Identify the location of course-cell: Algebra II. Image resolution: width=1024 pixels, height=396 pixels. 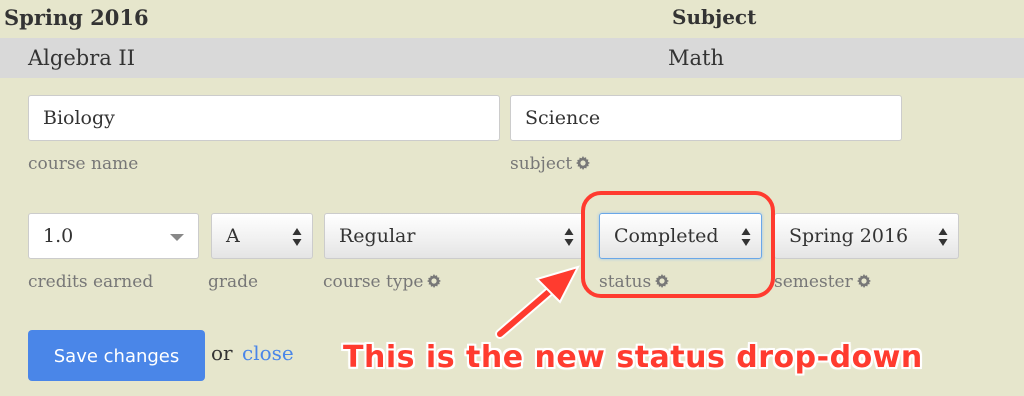
(82, 58).